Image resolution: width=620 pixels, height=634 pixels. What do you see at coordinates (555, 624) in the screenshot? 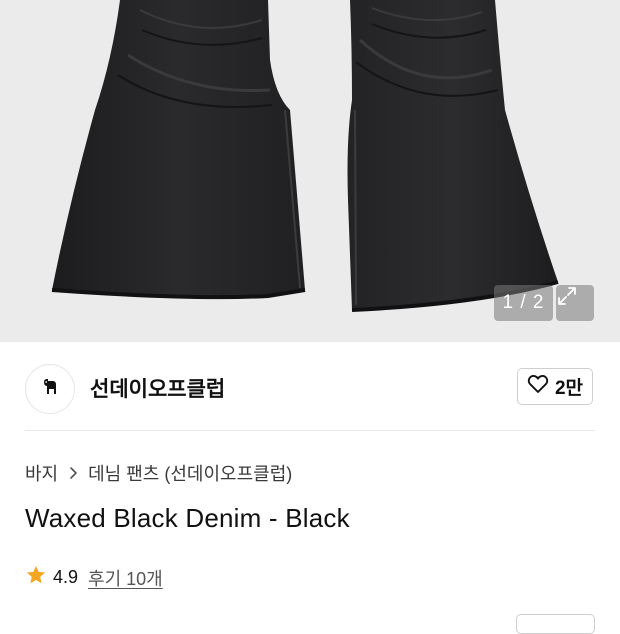
I see `partial-button` at bounding box center [555, 624].